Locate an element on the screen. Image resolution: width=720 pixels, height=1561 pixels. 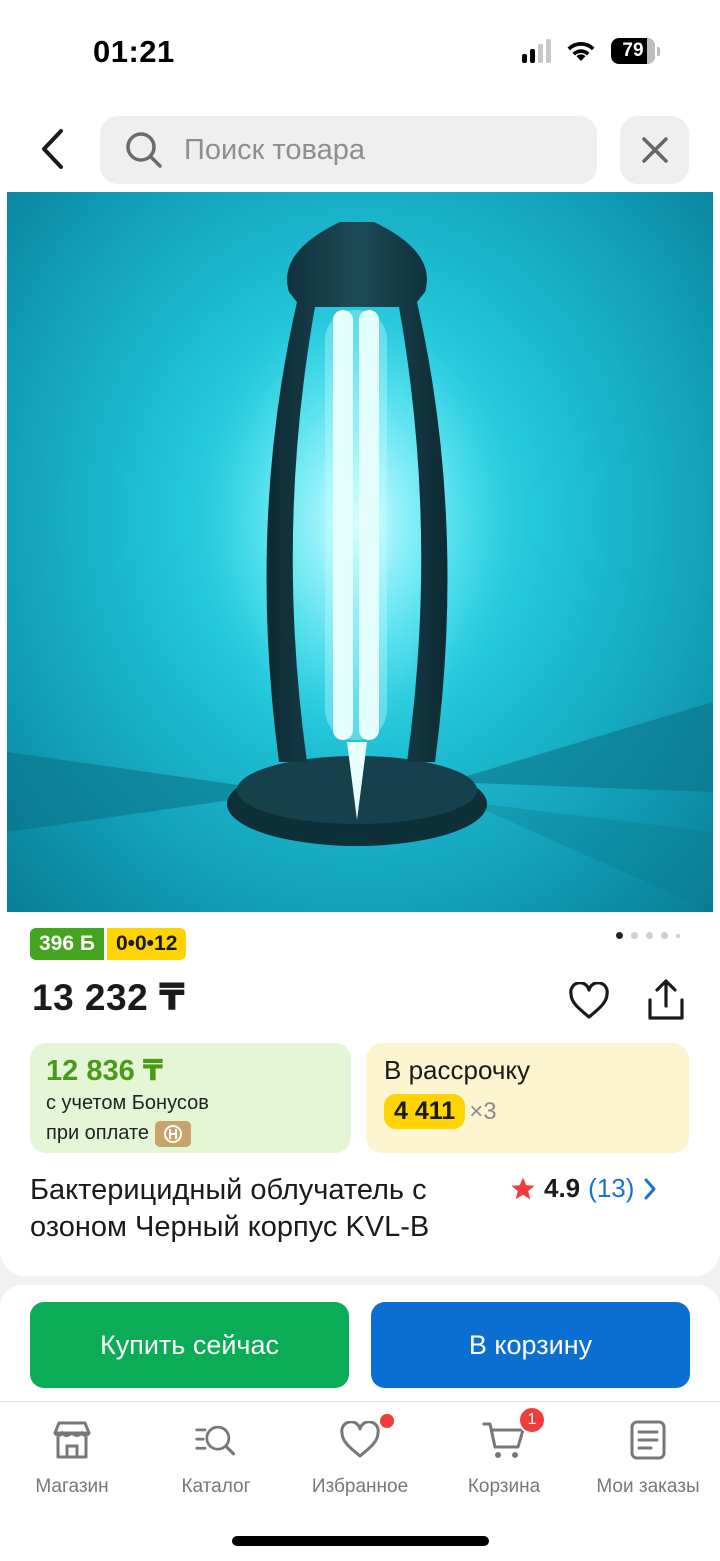
bonus-text-line1: с учетом Бонусов is located at coordinates (127, 1103).